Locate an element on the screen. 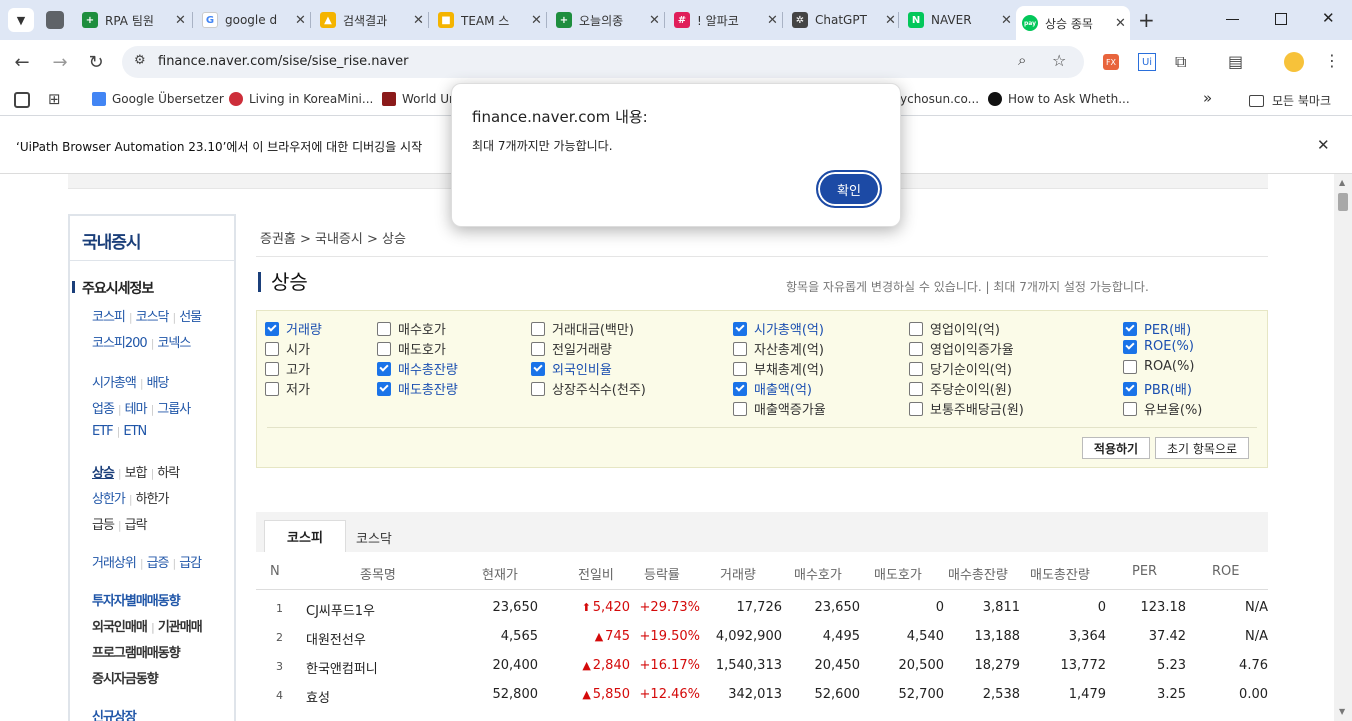 The image size is (1352, 721). option-checkbox: PER(배) is located at coordinates (1157, 328).